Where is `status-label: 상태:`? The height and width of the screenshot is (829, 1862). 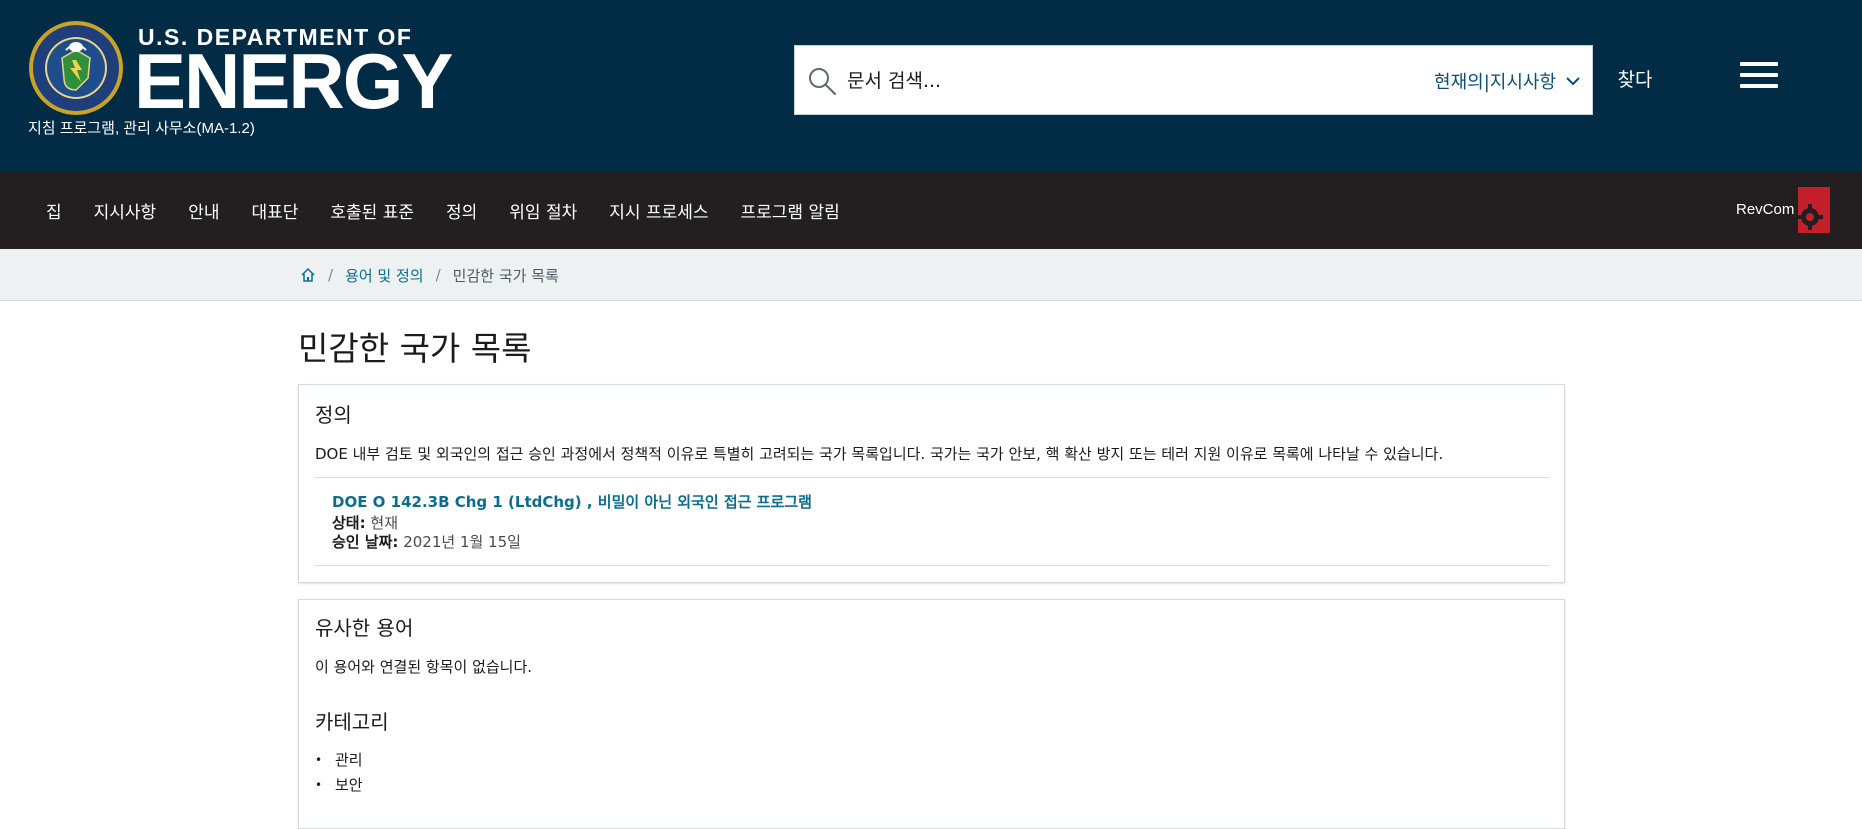
status-label: 상태: is located at coordinates (349, 523).